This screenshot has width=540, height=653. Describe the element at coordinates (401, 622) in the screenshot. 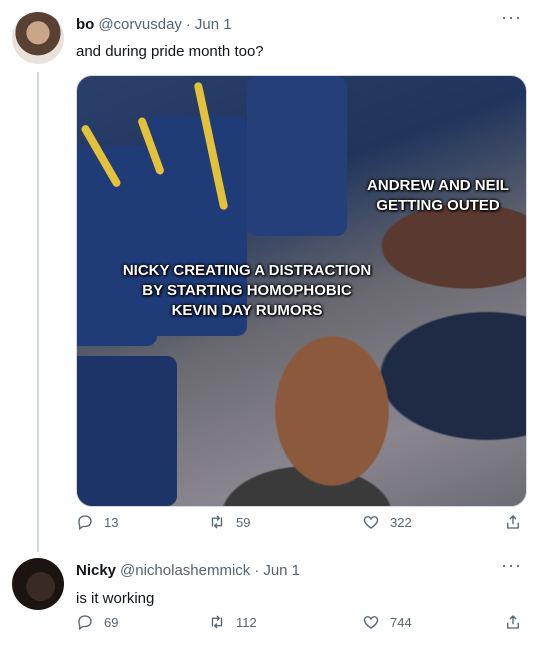

I see `like-count: 744` at that location.